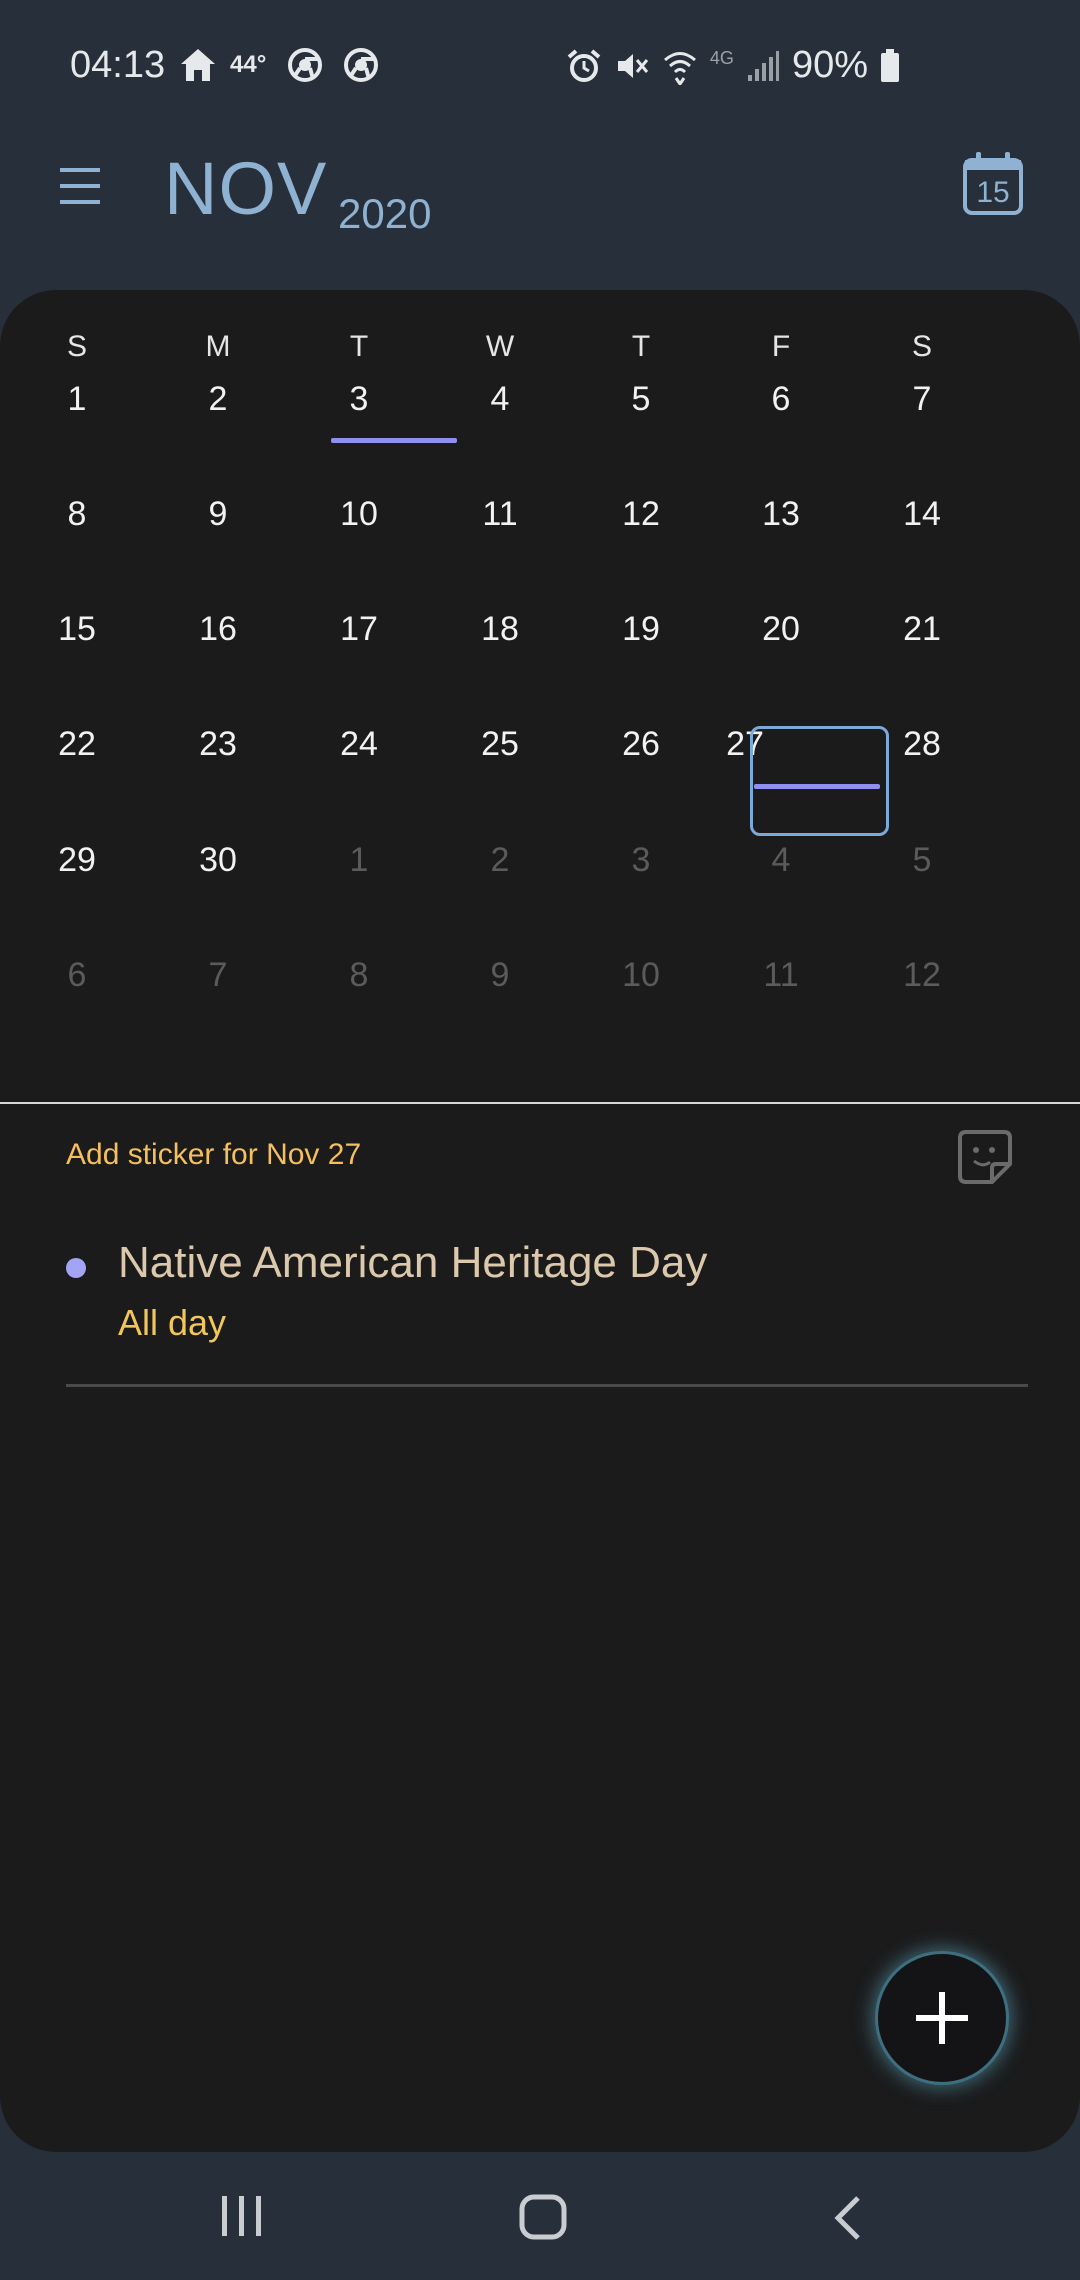 This screenshot has width=1080, height=2280. Describe the element at coordinates (540, 350) in the screenshot. I see `weekday-header: S M T W T F S` at that location.